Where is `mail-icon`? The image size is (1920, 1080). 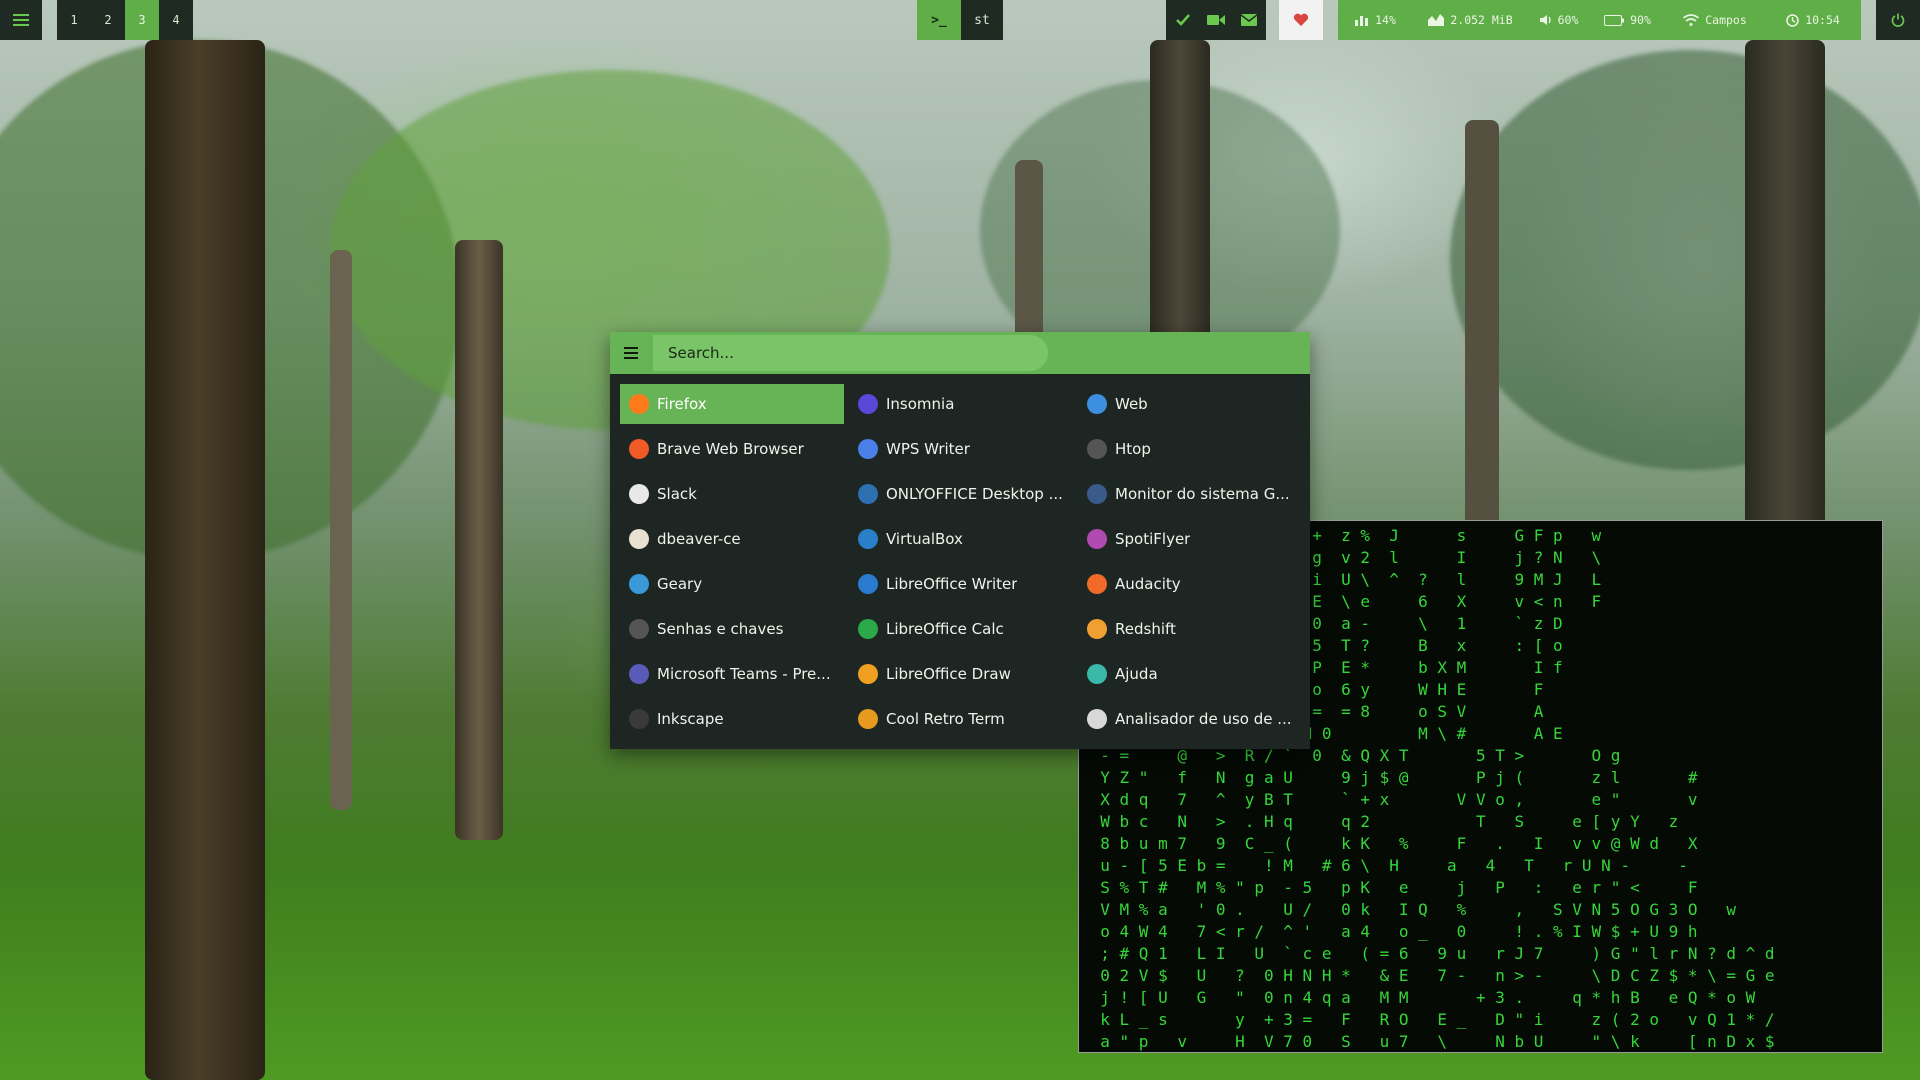 mail-icon is located at coordinates (1249, 20).